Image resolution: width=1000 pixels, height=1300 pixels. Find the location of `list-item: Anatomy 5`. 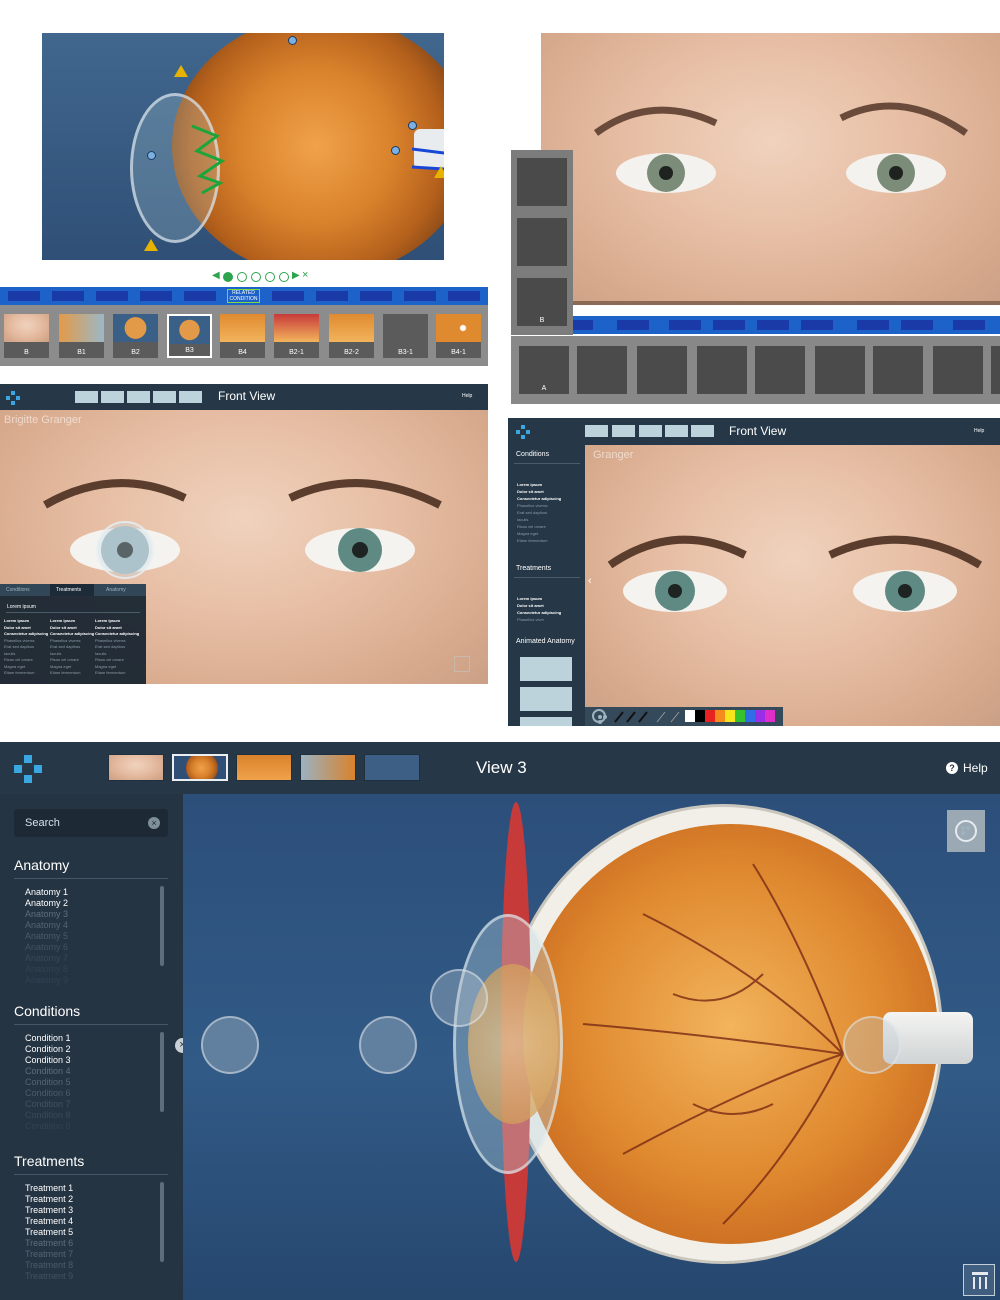

list-item: Anatomy 5 is located at coordinates (46, 936).